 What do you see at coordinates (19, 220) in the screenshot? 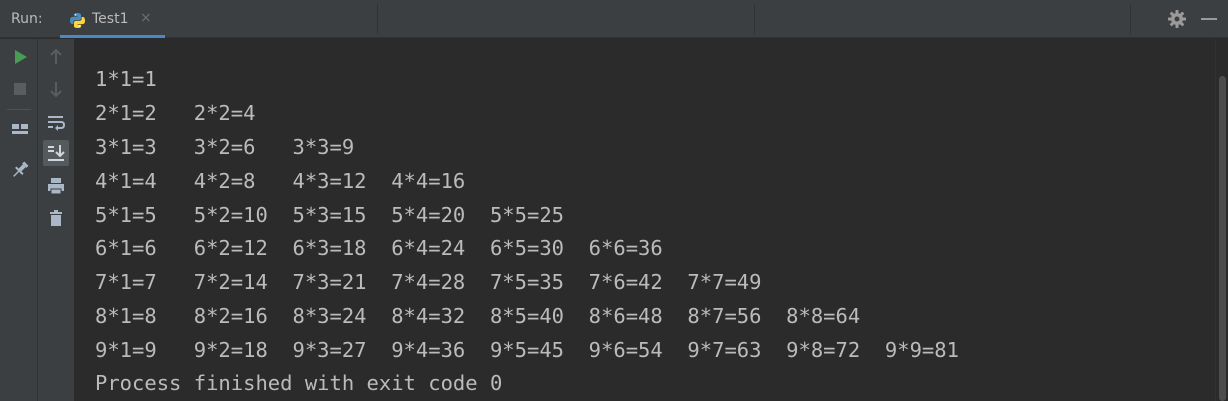
I see `run-actions-toolbar` at bounding box center [19, 220].